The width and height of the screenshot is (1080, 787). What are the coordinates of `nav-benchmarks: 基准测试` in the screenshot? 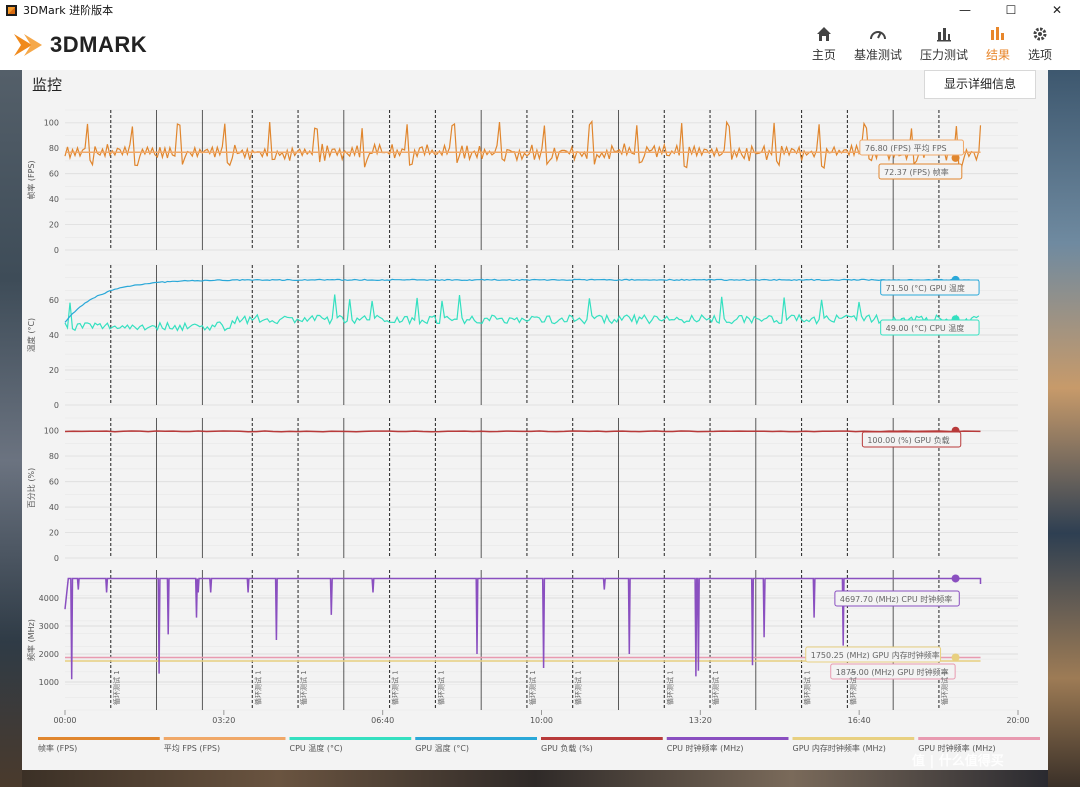 It's located at (878, 43).